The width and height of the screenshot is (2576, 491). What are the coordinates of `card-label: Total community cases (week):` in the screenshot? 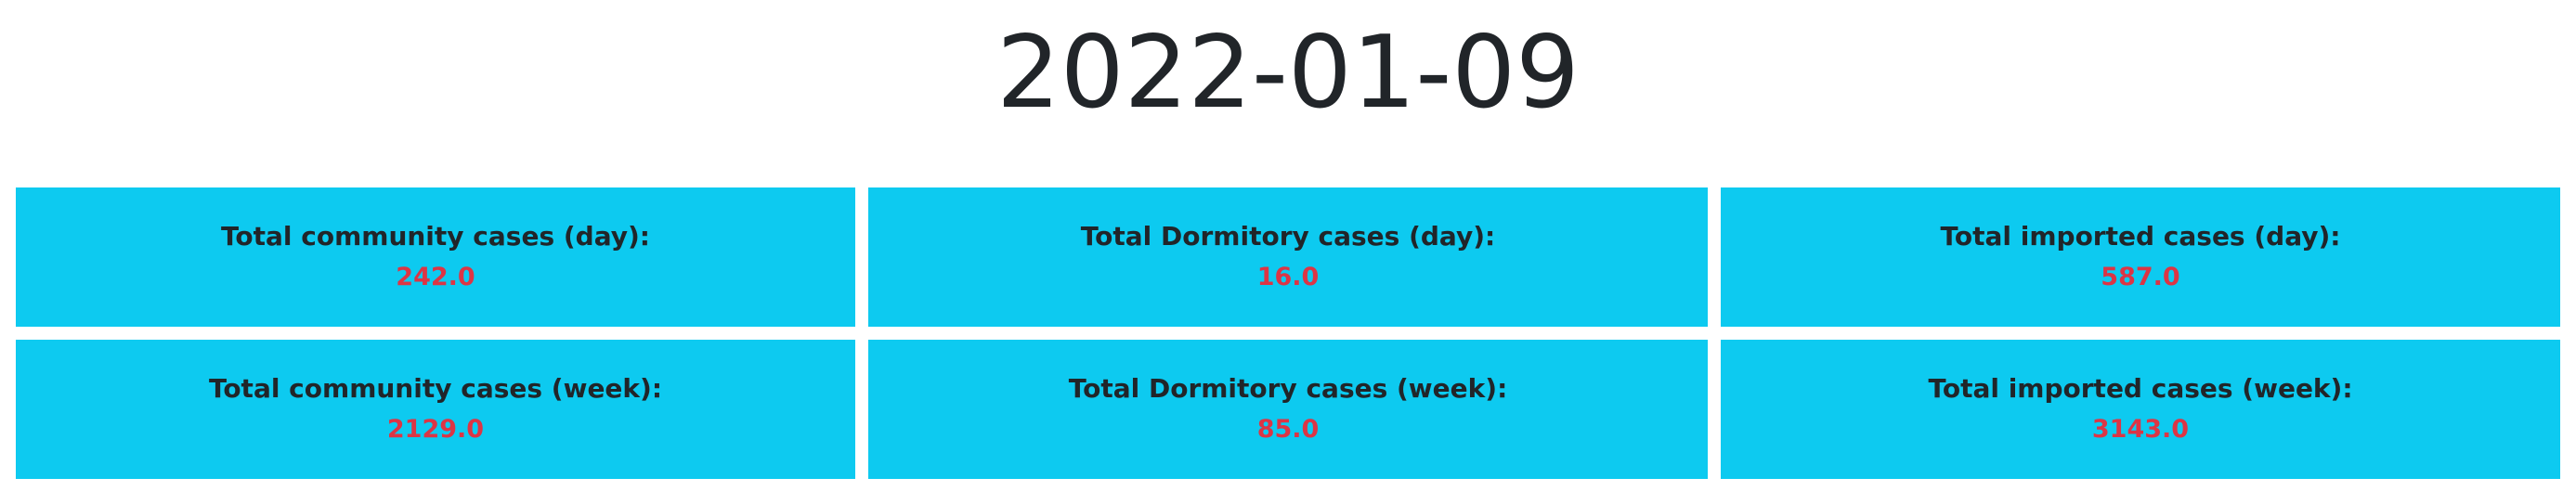 It's located at (436, 388).